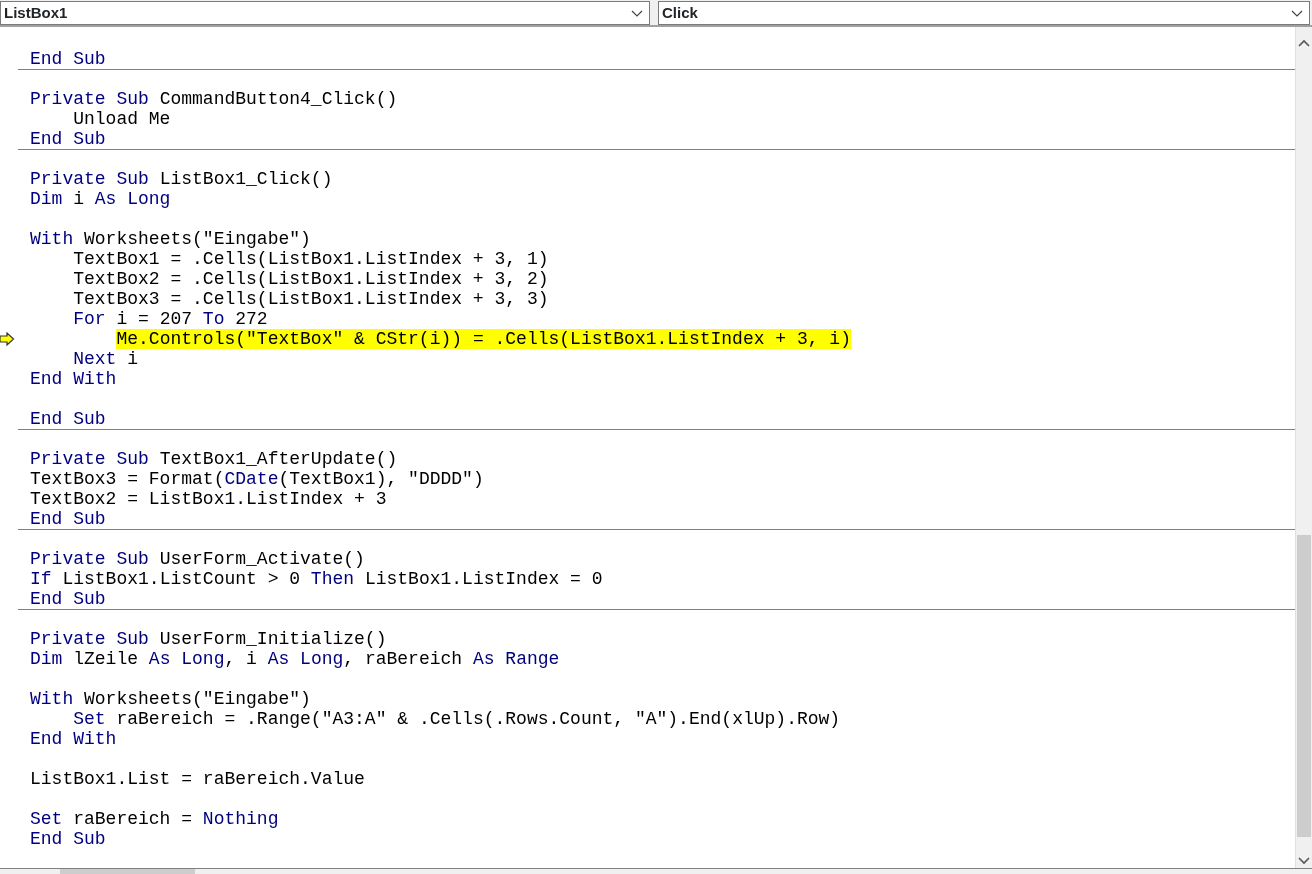 This screenshot has height=874, width=1312. What do you see at coordinates (154, 819) in the screenshot?
I see `code-line: Set raBereich = Nothing` at bounding box center [154, 819].